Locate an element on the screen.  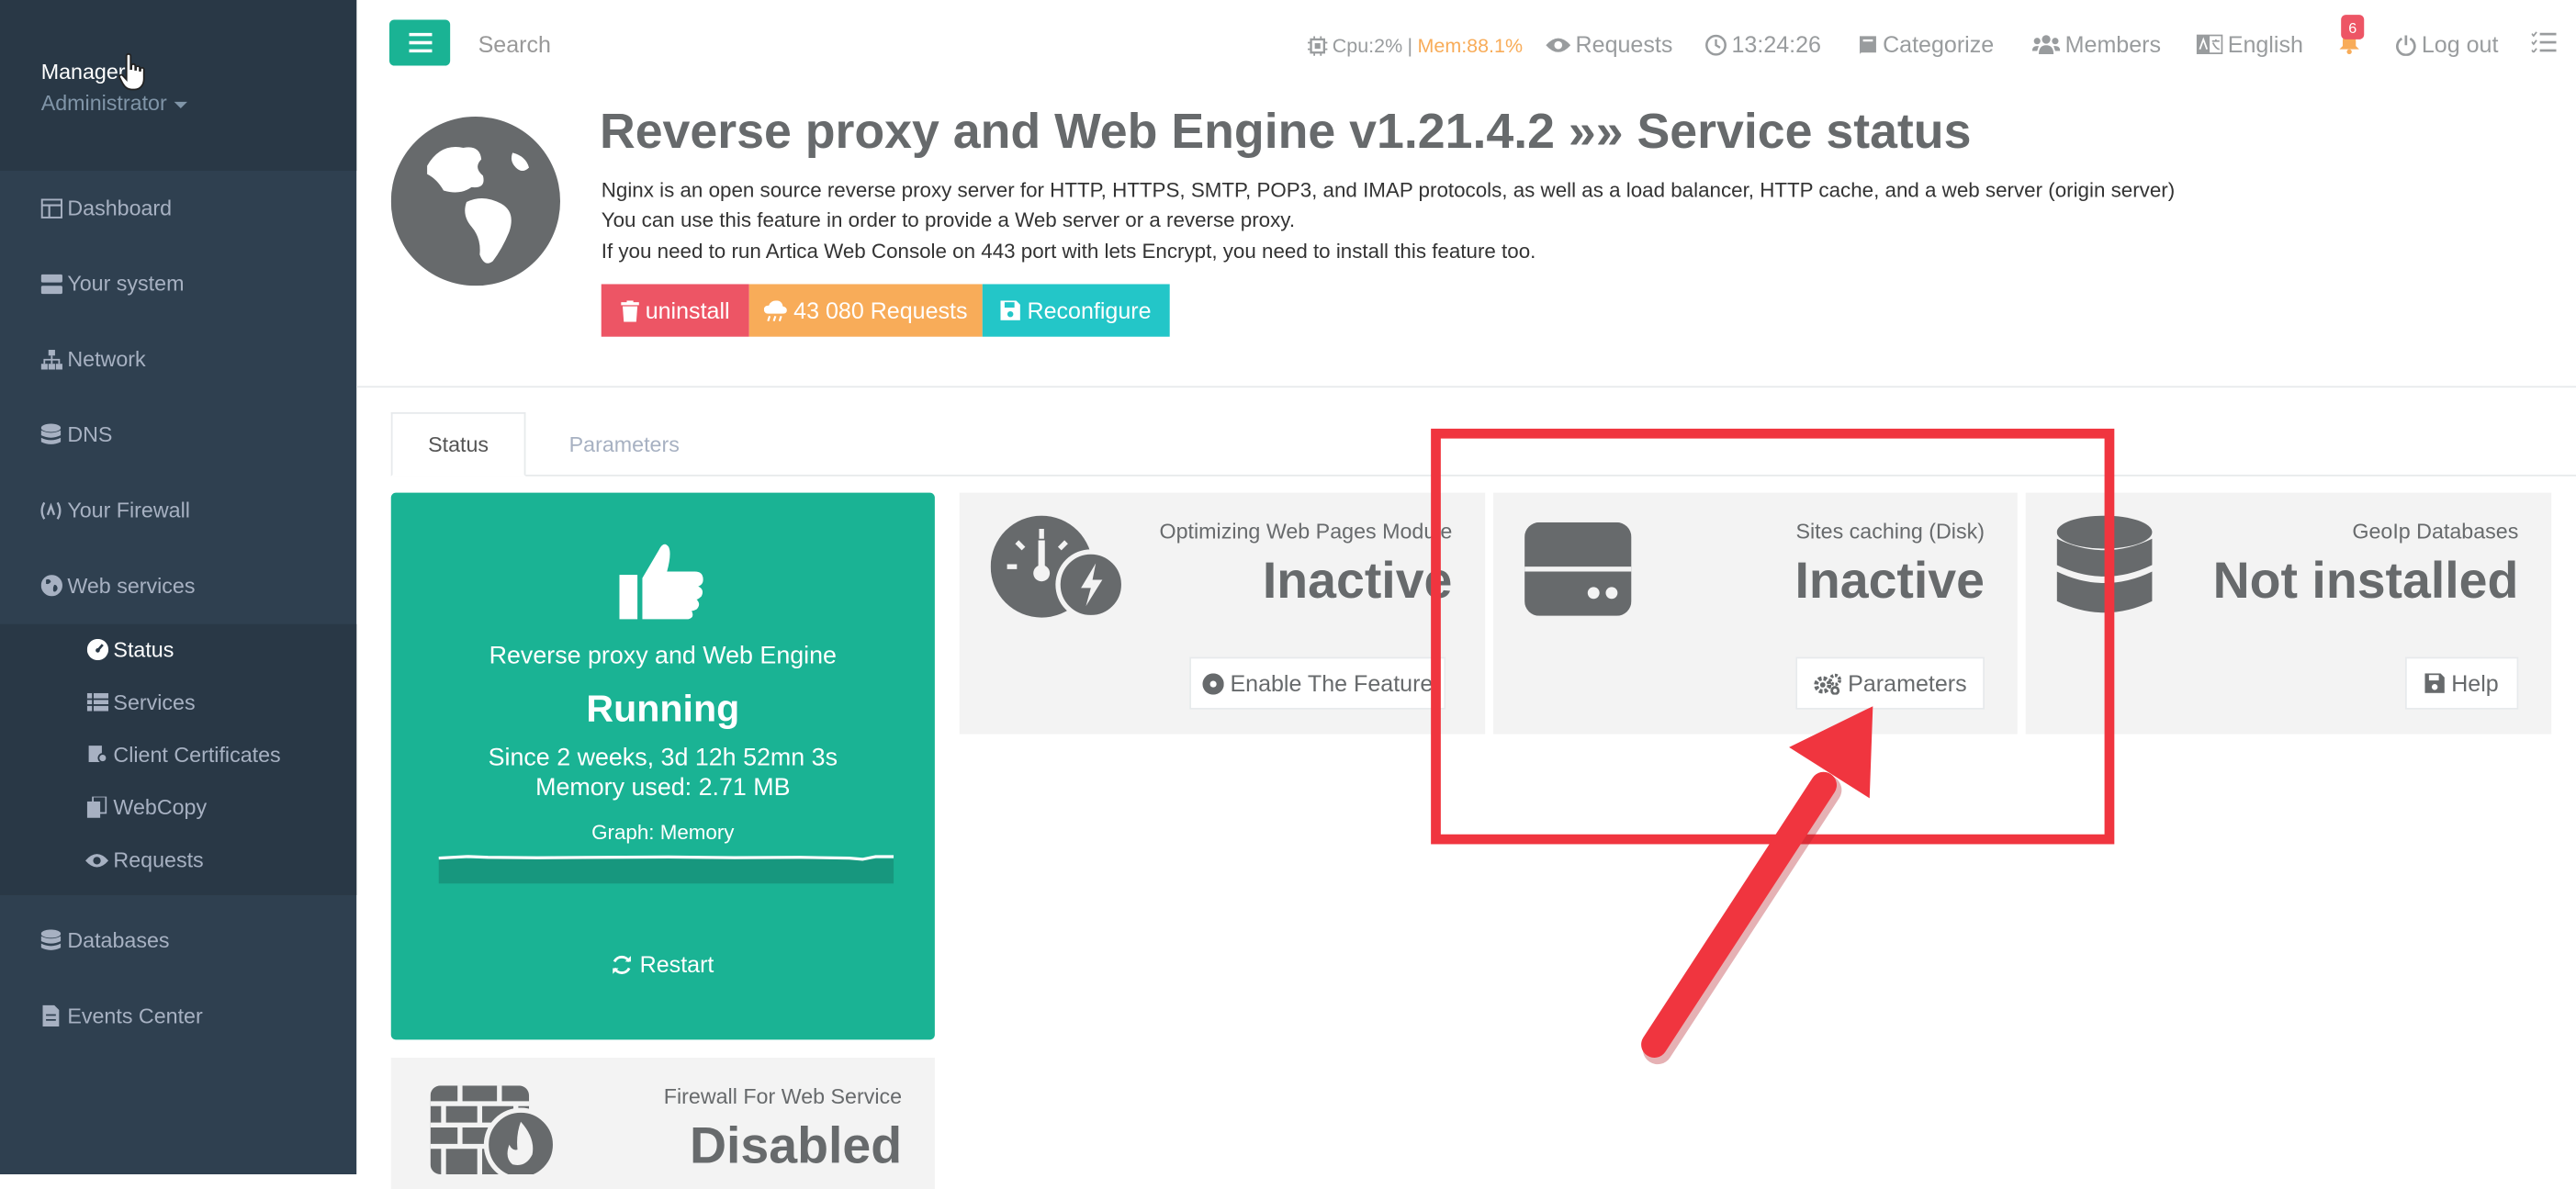
language-selector: English is located at coordinates (2249, 44).